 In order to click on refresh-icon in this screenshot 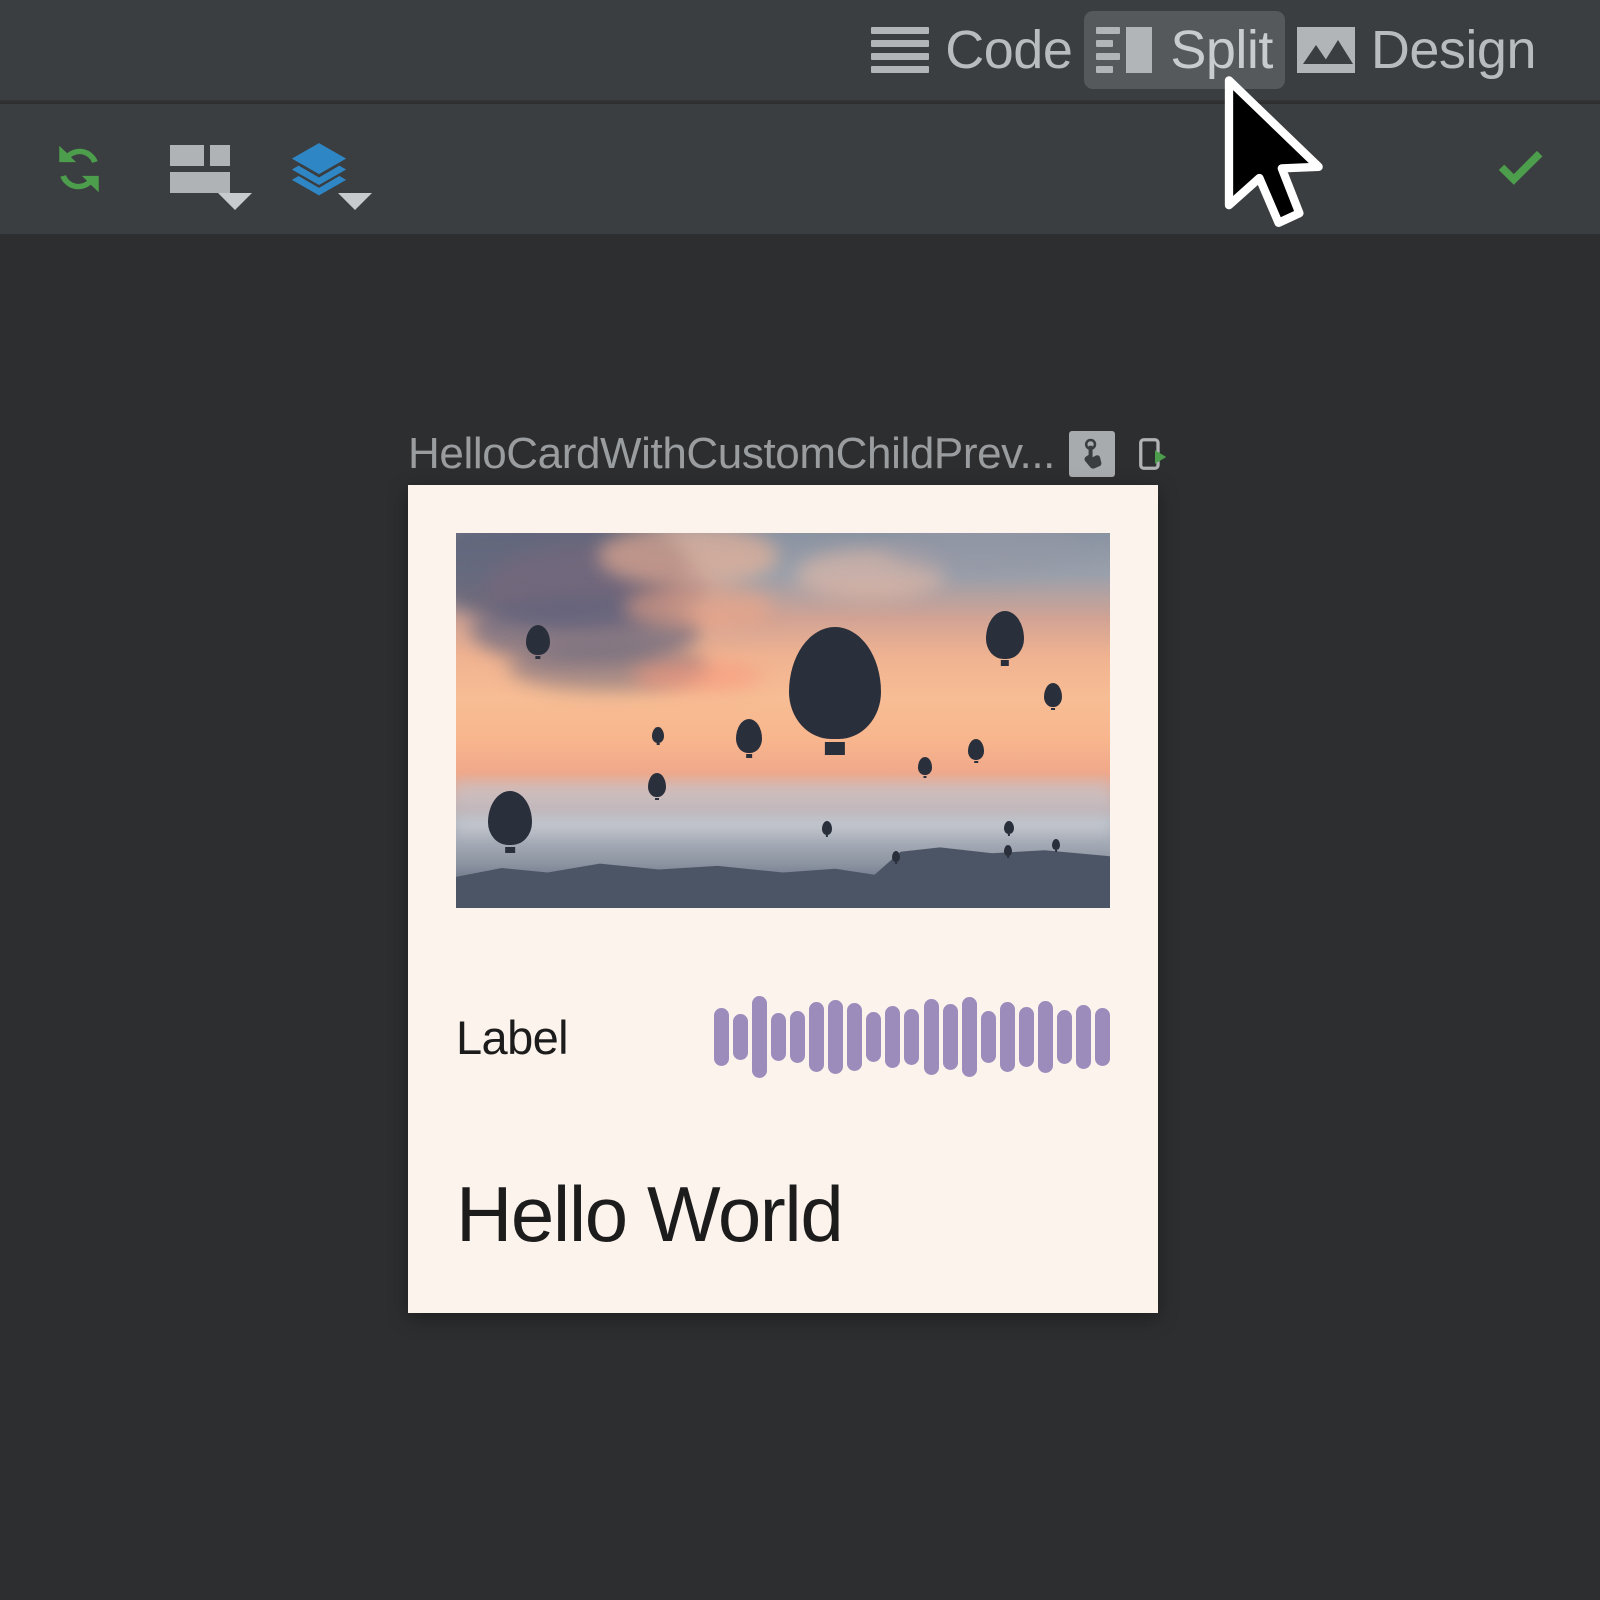, I will do `click(79, 169)`.